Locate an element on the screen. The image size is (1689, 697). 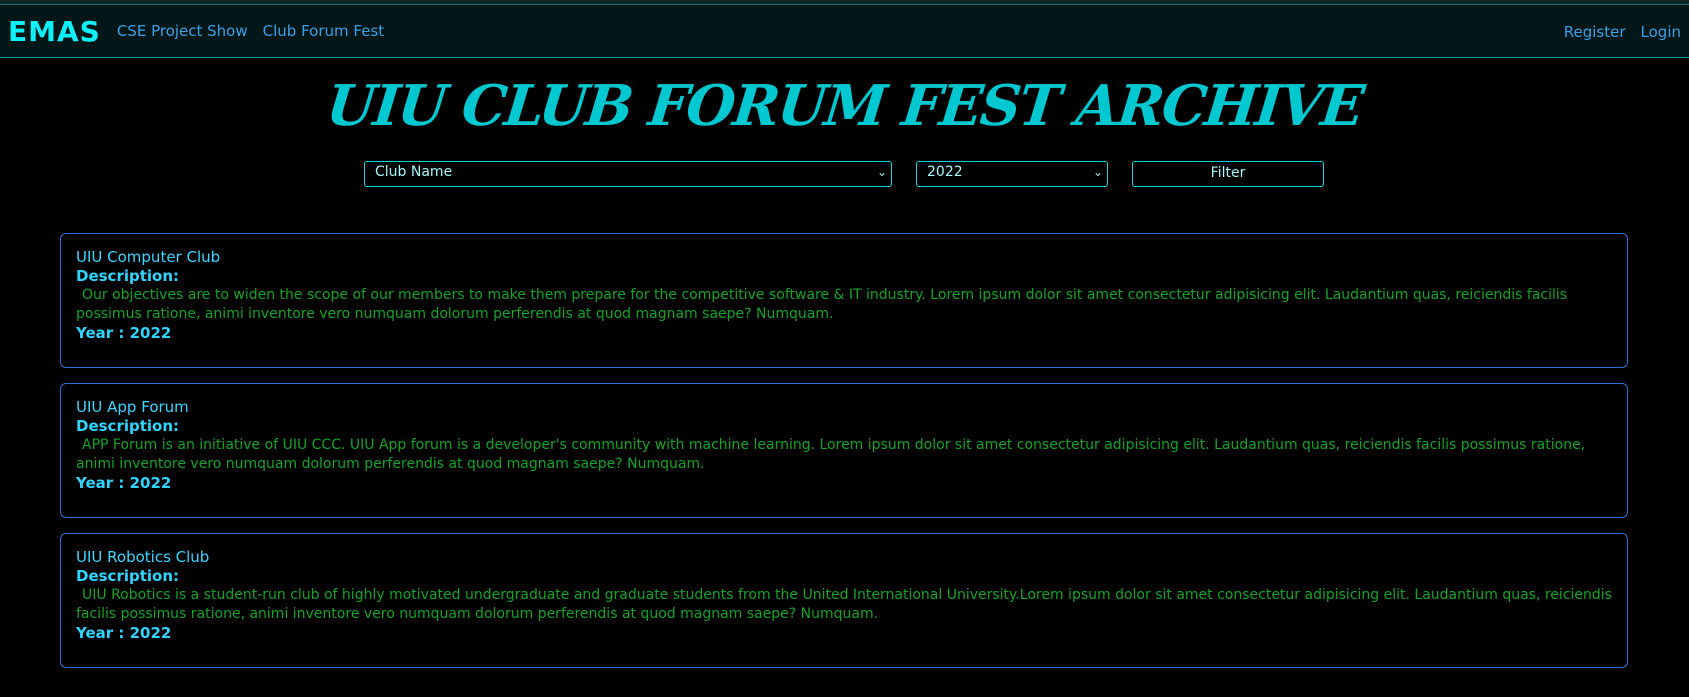
login-link: Login is located at coordinates (1661, 32).